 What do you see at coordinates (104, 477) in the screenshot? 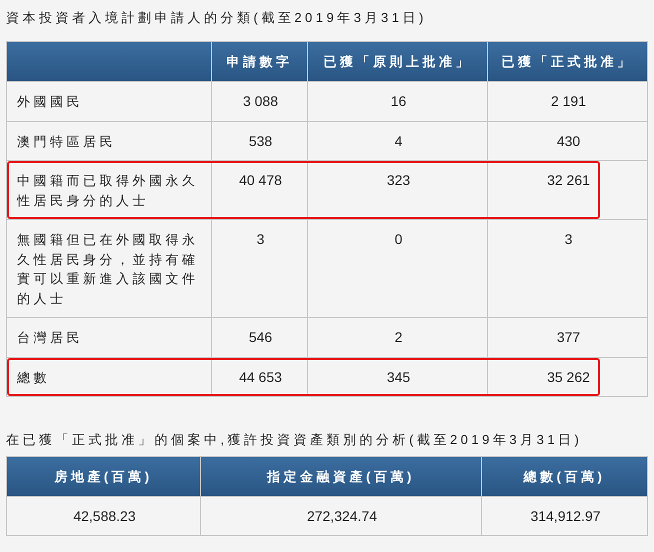
I see `column-header: 房地產(百萬)` at bounding box center [104, 477].